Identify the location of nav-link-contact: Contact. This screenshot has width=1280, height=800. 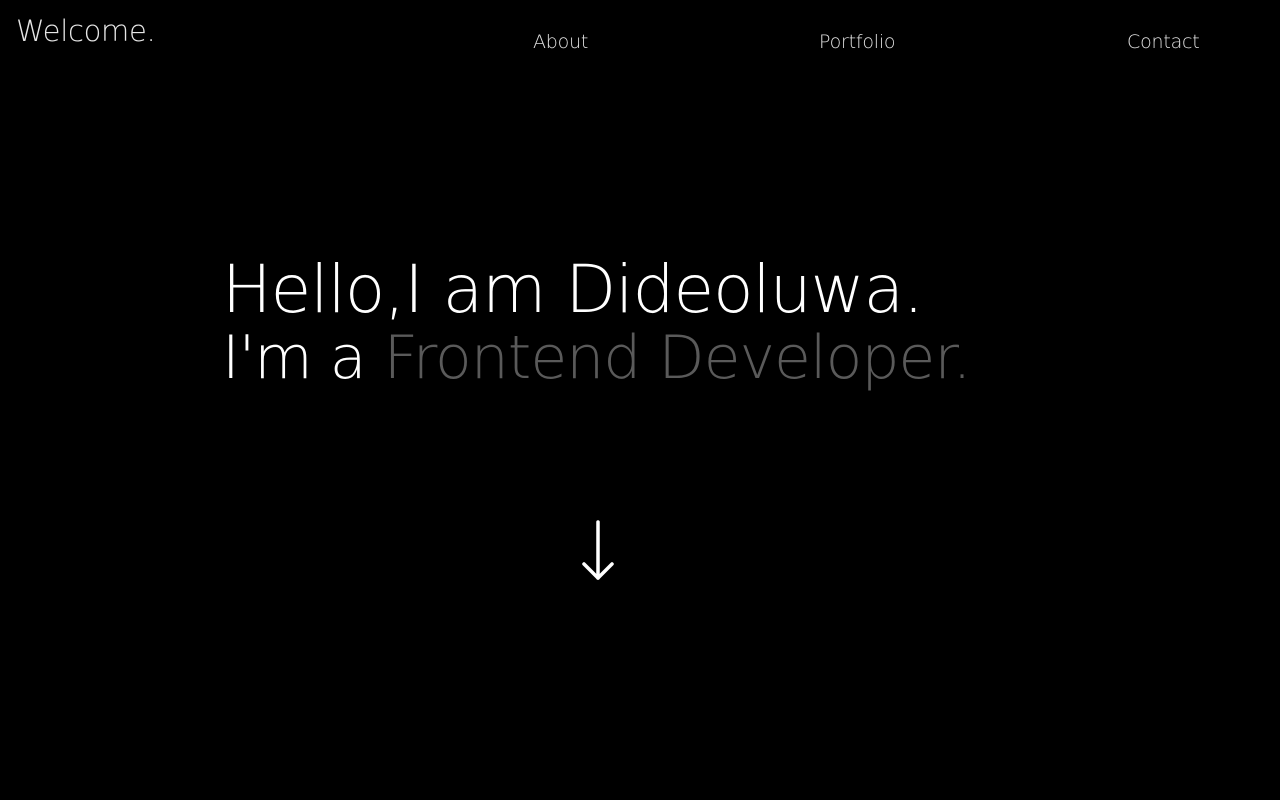
(1163, 42).